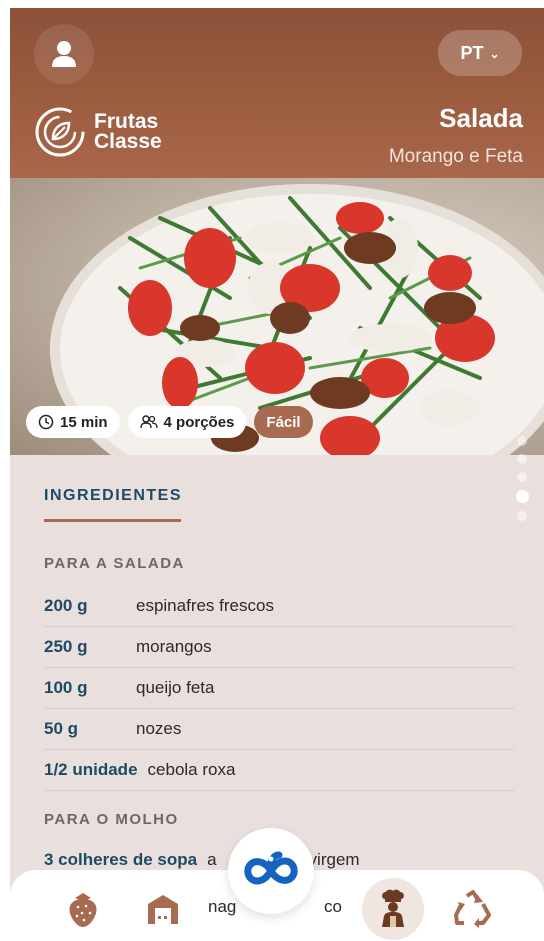  I want to click on section-title: PARA A SALADA, so click(114, 563).